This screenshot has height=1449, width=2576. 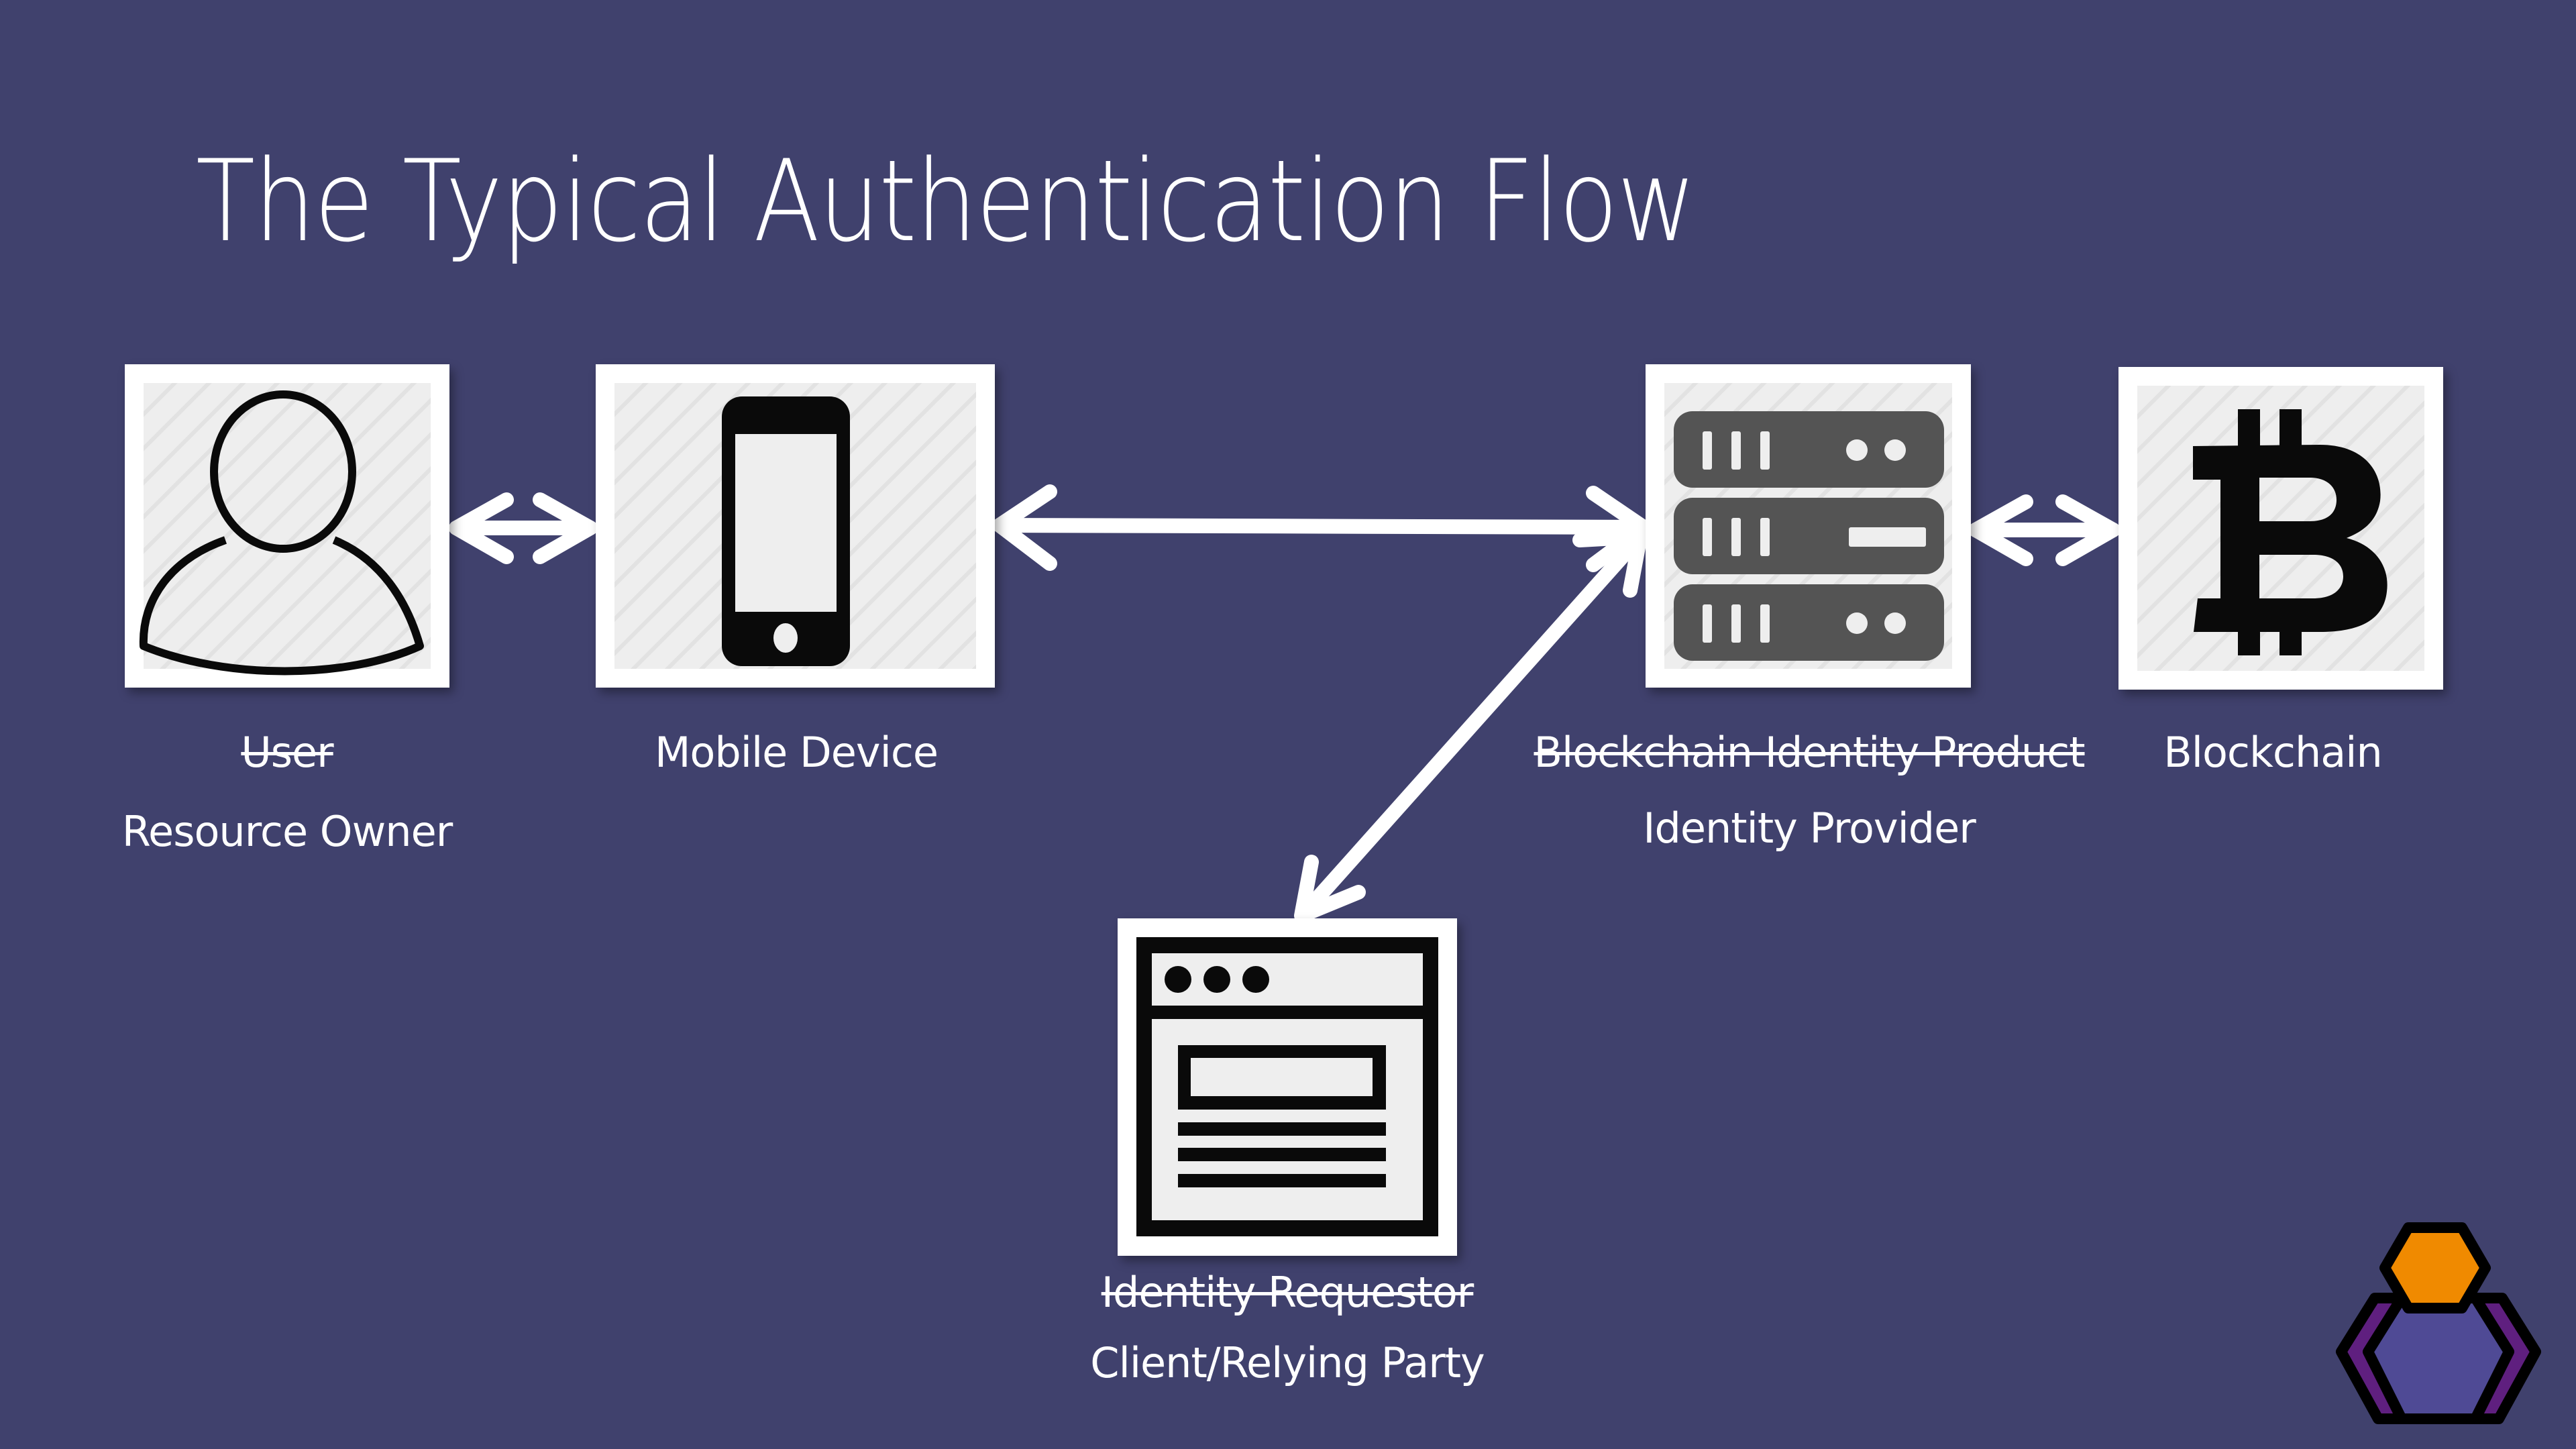 I want to click on blockchain-label: Blockchain, so click(x=2273, y=752).